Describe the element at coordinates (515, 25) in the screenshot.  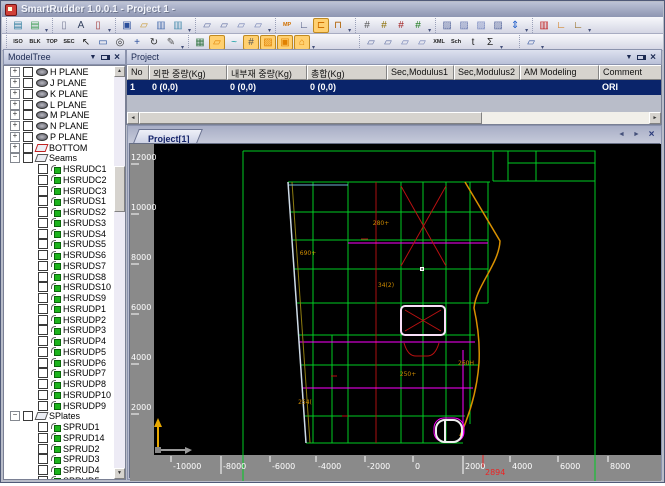
I see `updown-icon: ⇕` at that location.